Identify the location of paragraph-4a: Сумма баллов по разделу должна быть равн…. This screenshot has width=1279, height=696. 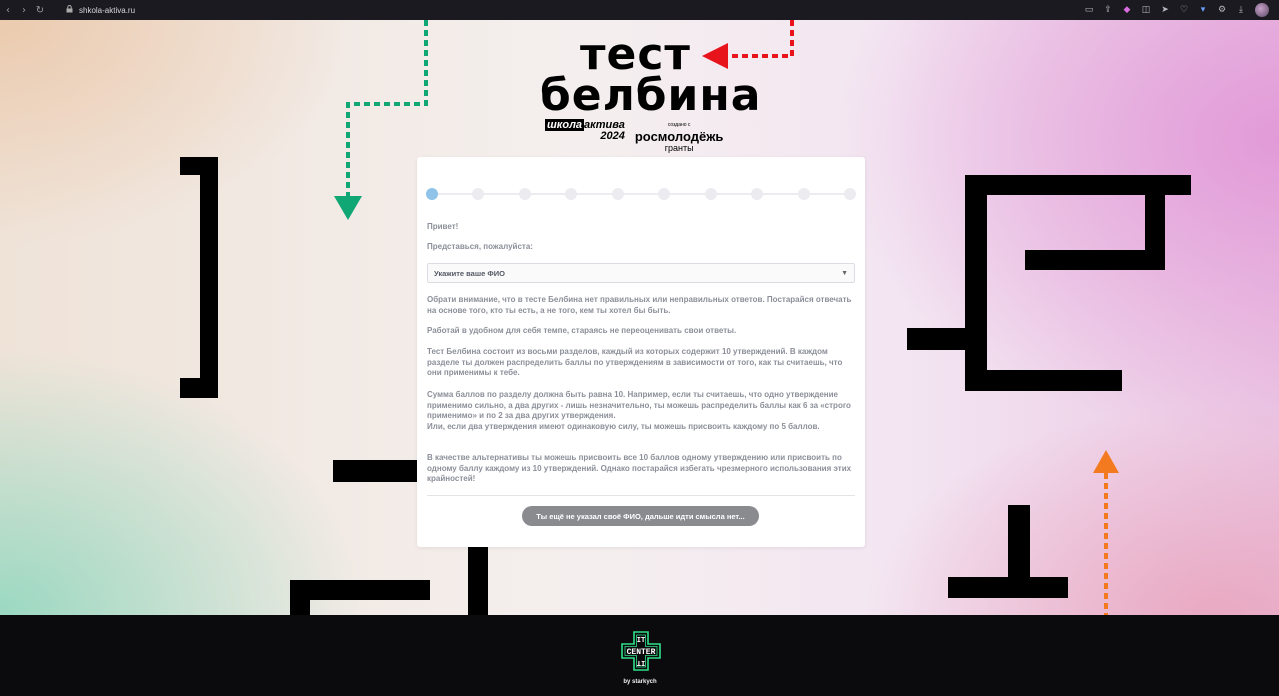
(639, 405).